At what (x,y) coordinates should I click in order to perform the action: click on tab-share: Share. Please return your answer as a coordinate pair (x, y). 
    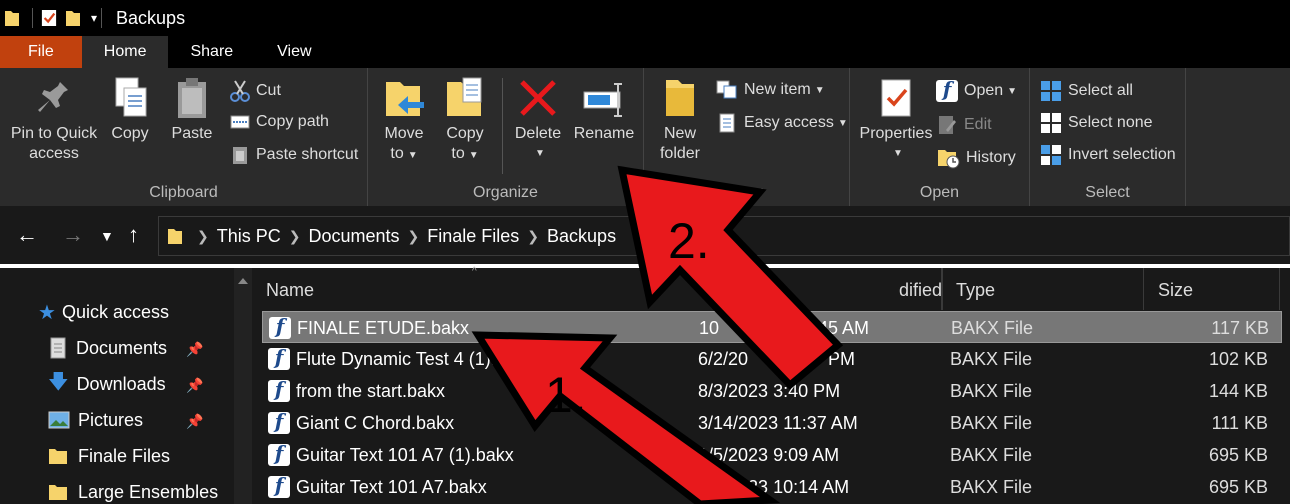
    Looking at the image, I should click on (211, 52).